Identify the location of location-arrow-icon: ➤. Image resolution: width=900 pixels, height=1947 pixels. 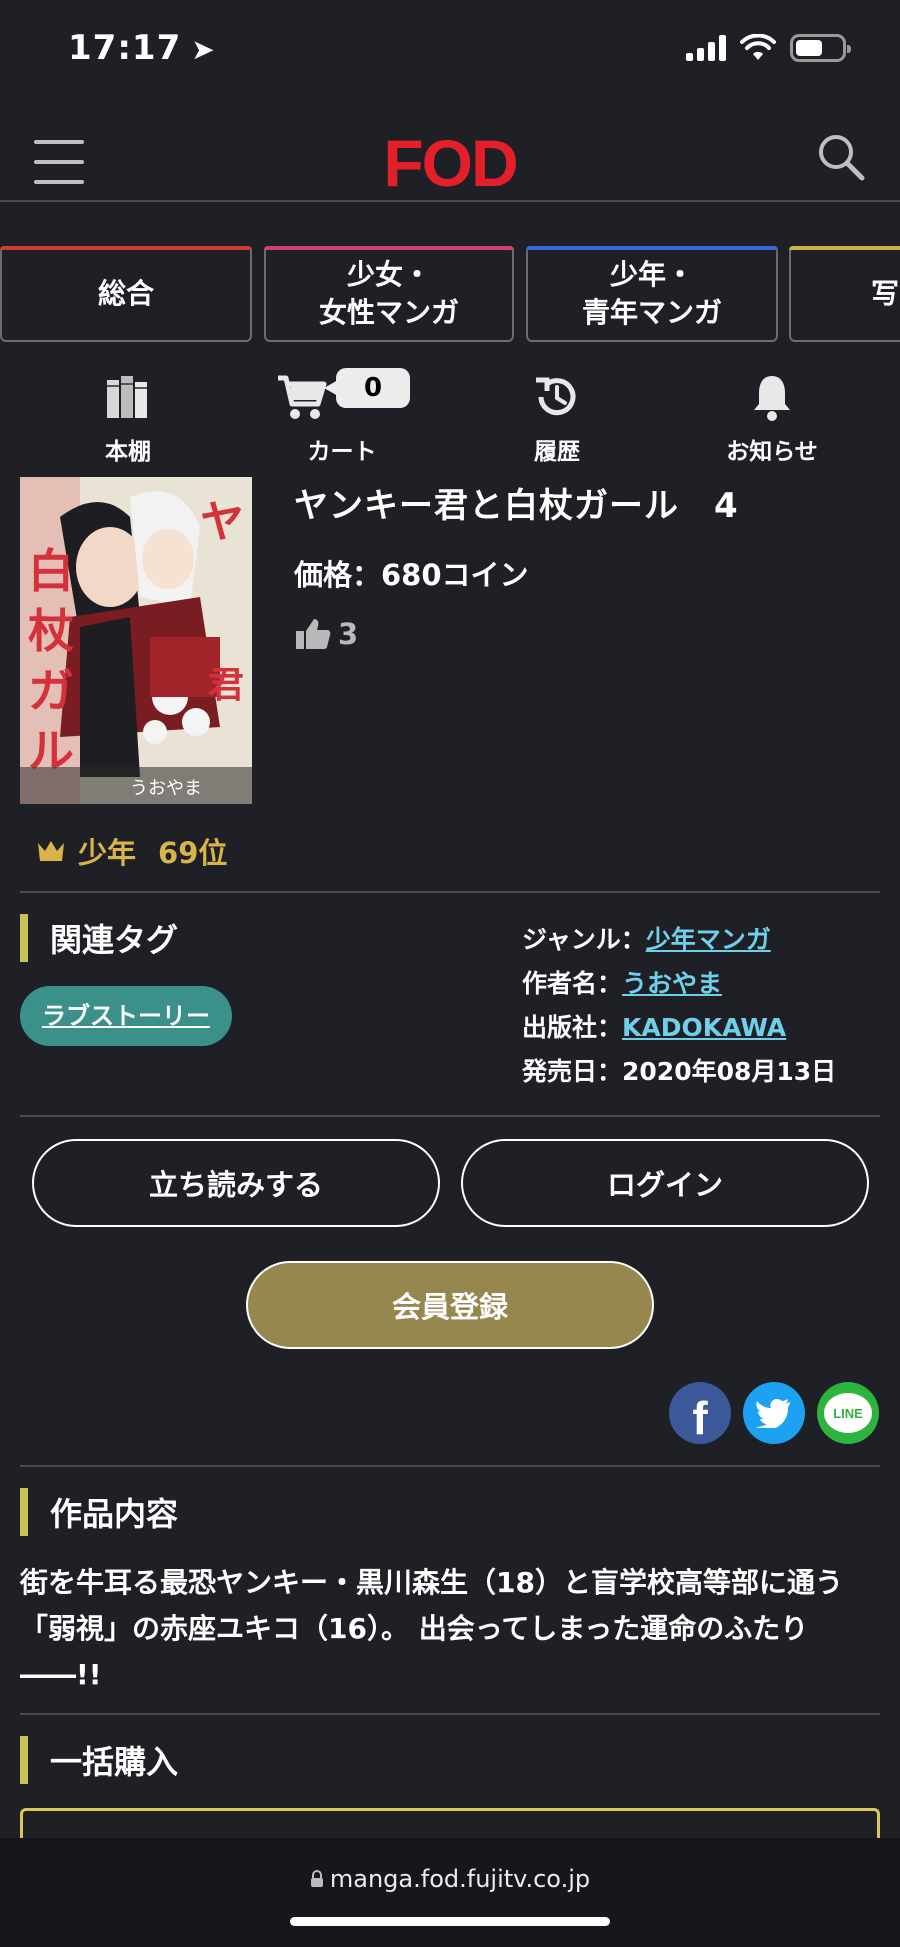
(203, 49).